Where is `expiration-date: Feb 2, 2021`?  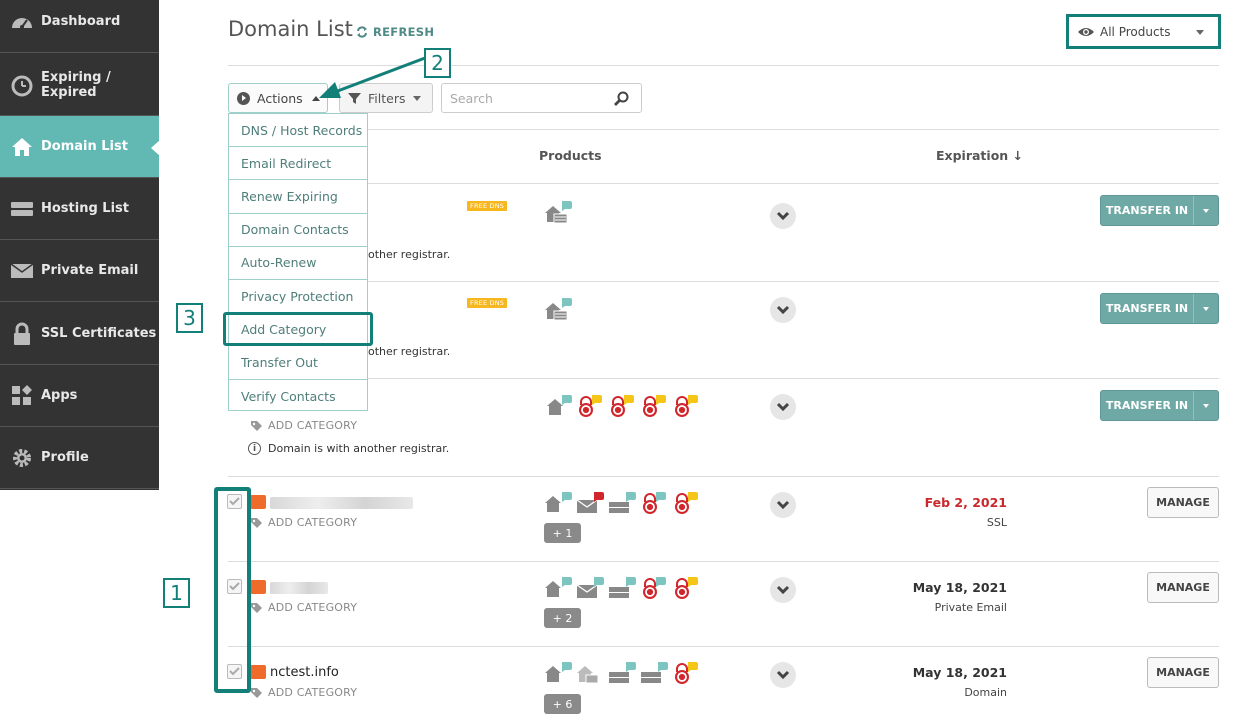
expiration-date: Feb 2, 2021 is located at coordinates (965, 502).